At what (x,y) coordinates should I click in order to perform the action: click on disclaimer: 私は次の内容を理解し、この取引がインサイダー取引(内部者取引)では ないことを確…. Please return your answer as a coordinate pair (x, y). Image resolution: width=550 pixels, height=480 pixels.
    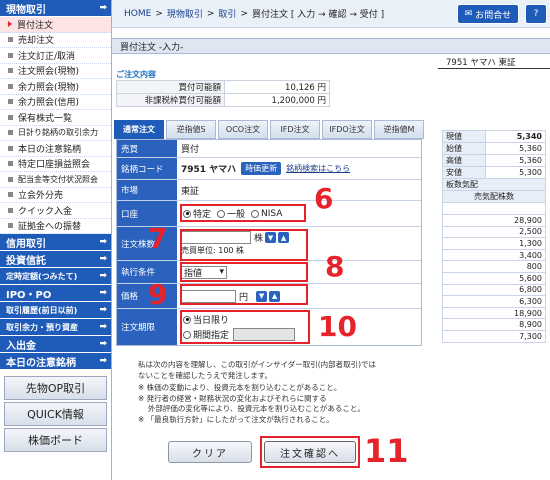
    Looking at the image, I should click on (257, 392).